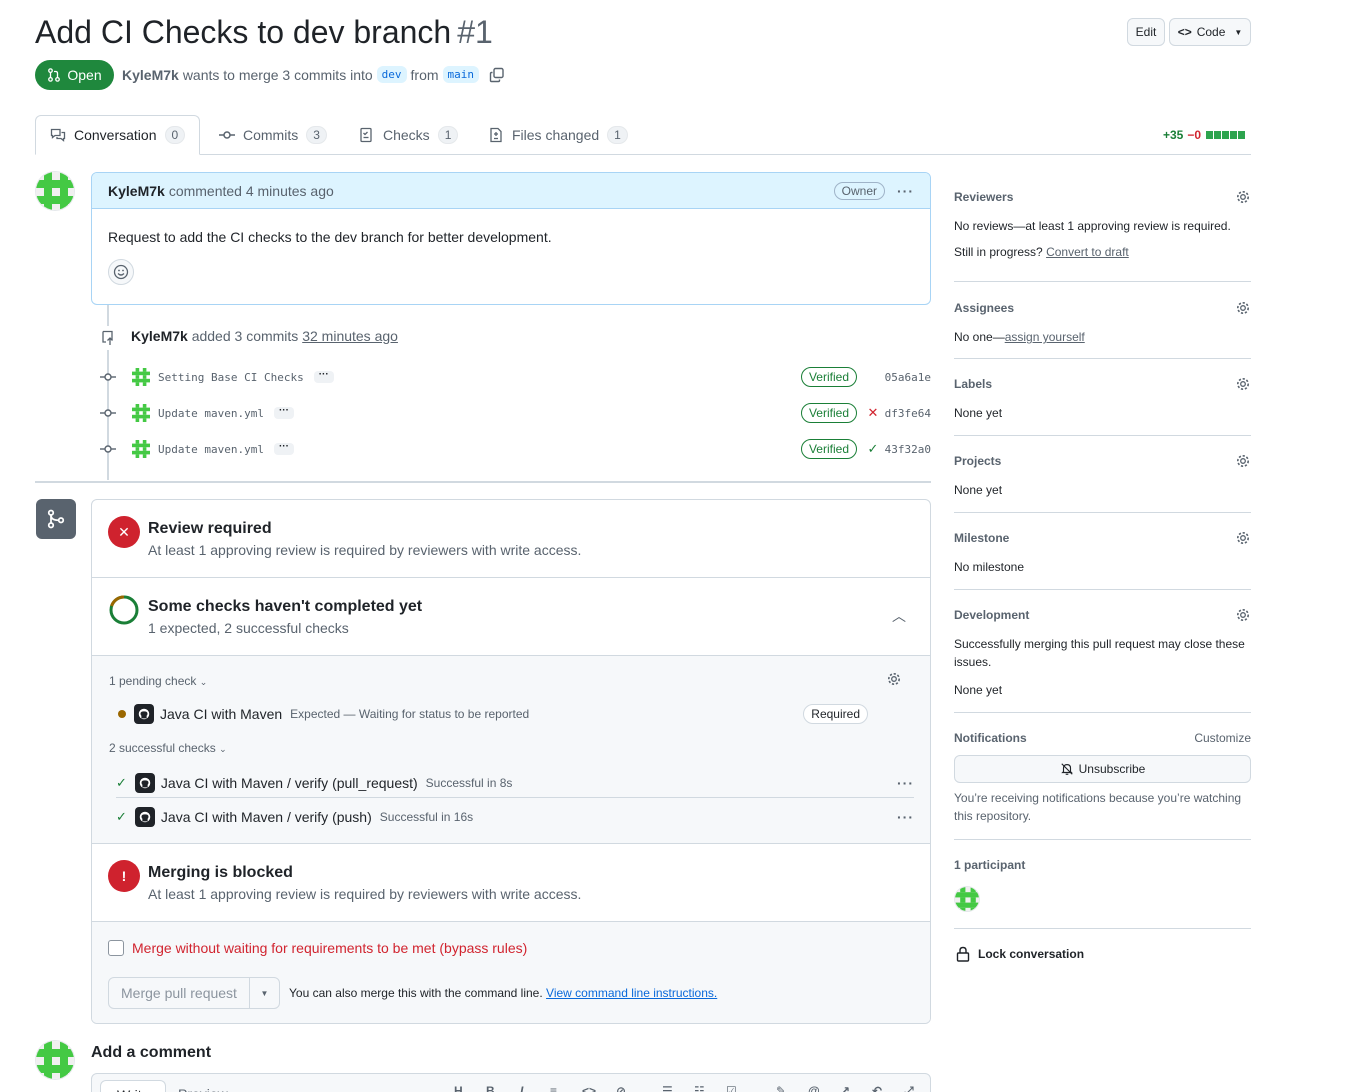  I want to click on tab-label: Commits, so click(271, 135).